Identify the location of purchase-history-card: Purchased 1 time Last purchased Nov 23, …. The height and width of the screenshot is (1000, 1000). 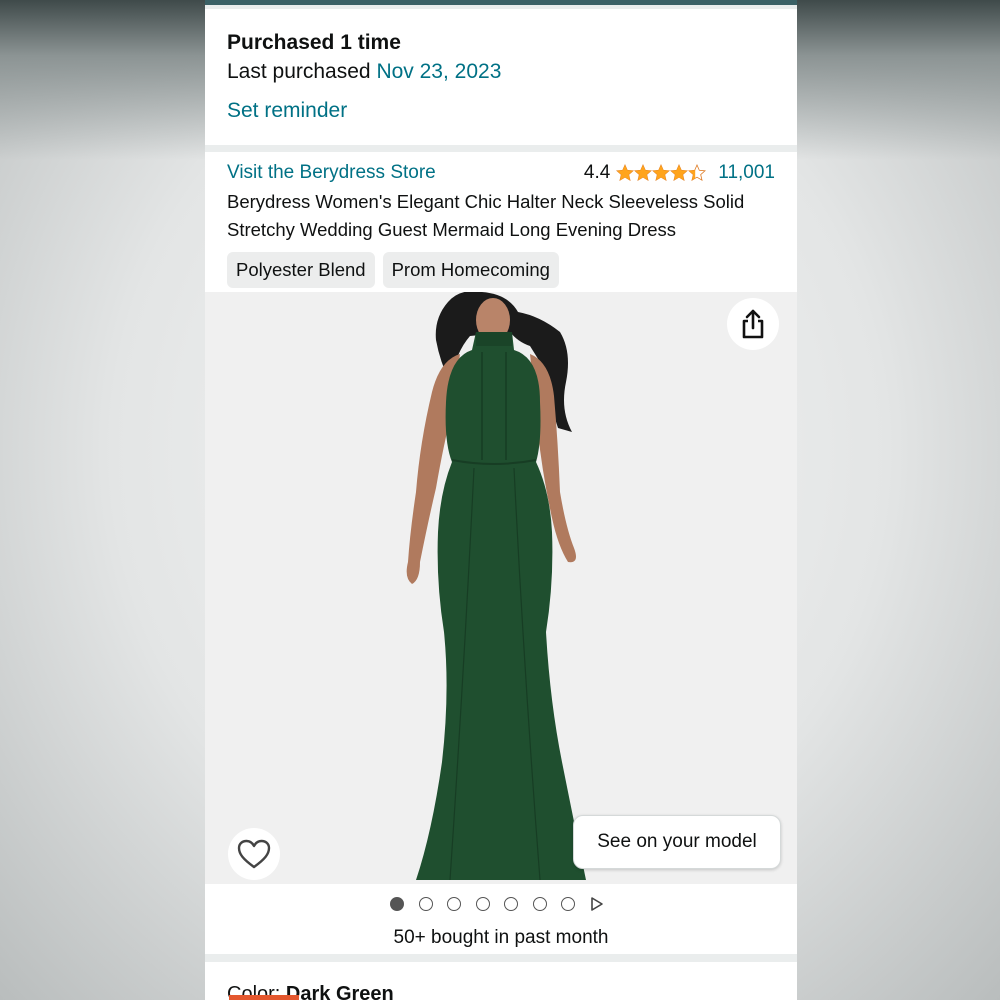
(501, 77).